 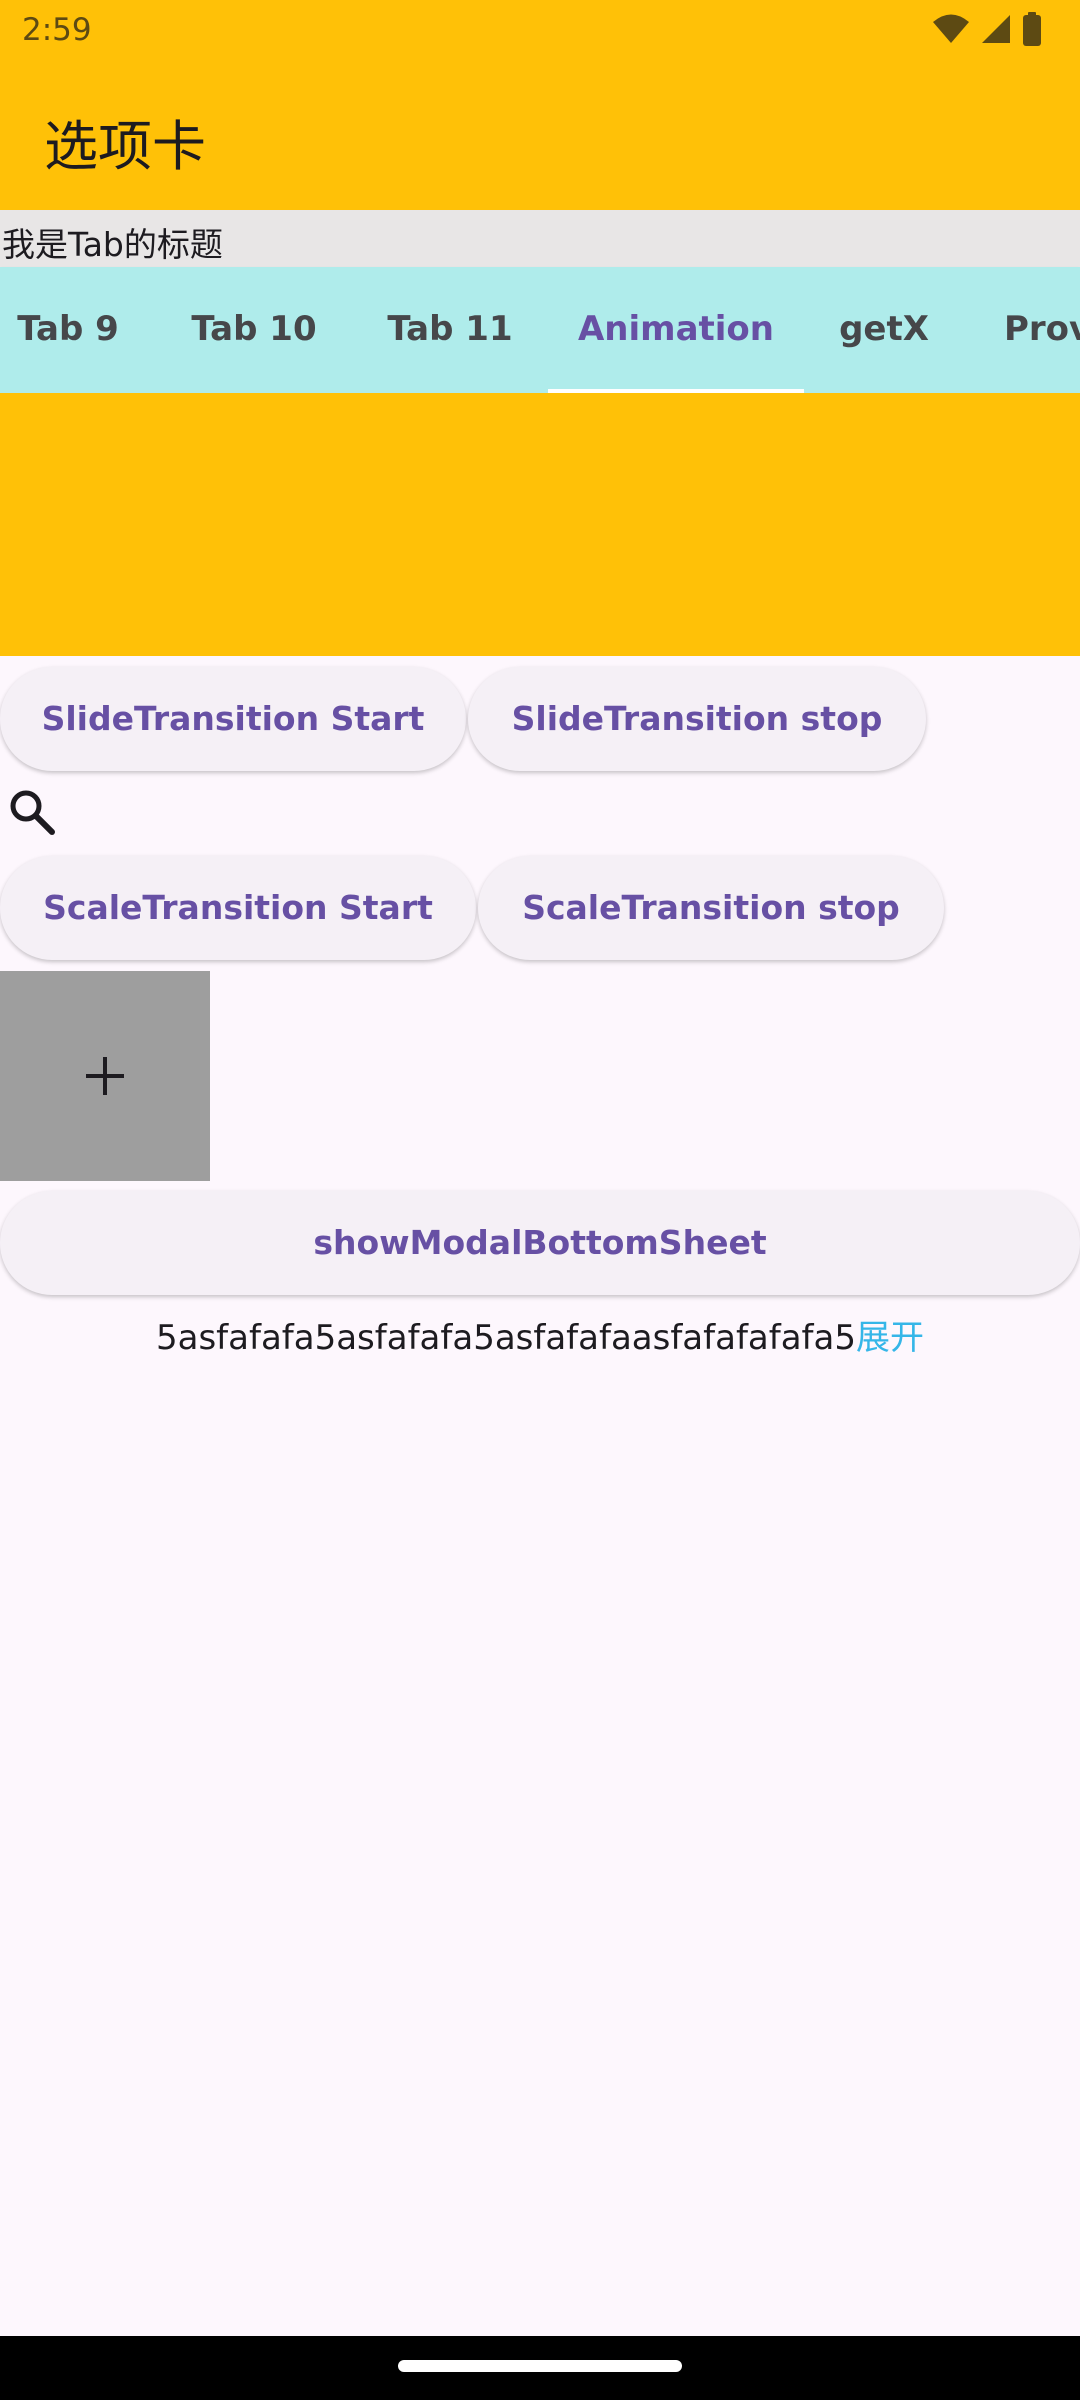 What do you see at coordinates (1032, 29) in the screenshot?
I see `battery-icon` at bounding box center [1032, 29].